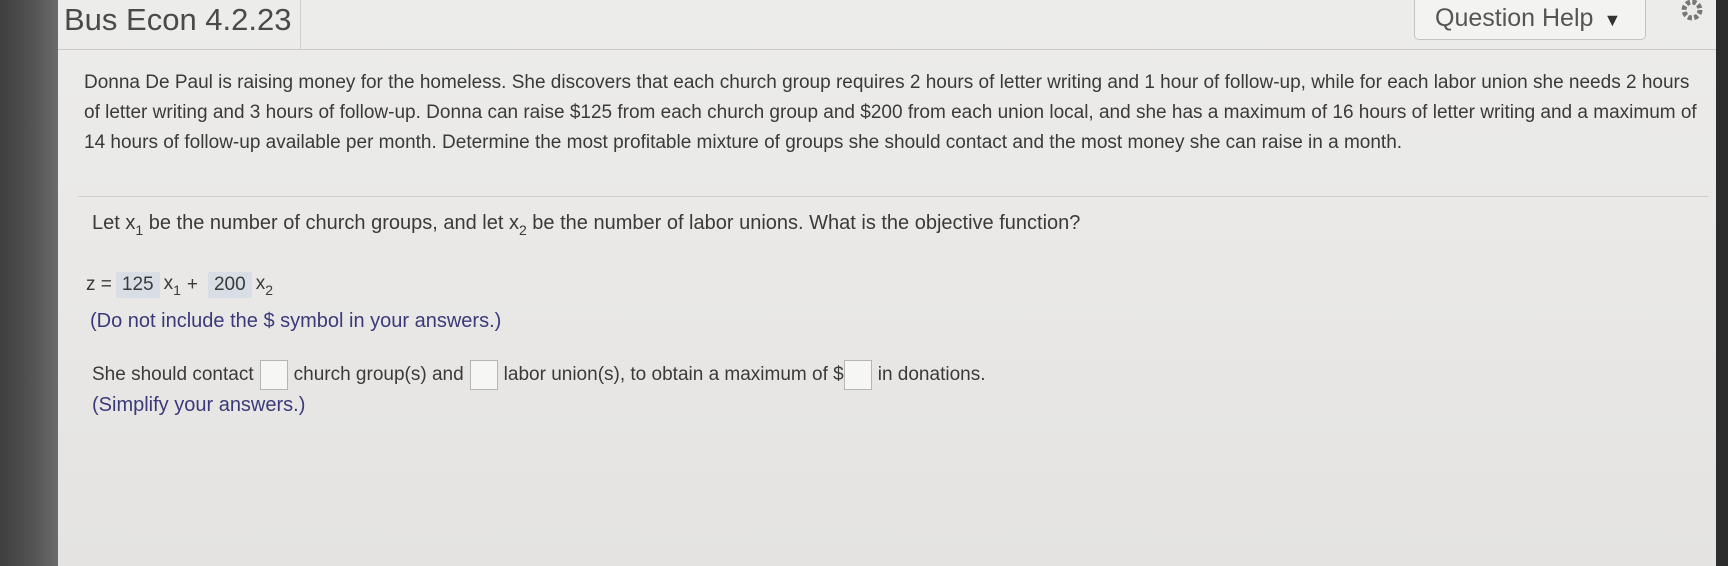  Describe the element at coordinates (1514, 17) in the screenshot. I see `question-help-label: Question Help` at that location.